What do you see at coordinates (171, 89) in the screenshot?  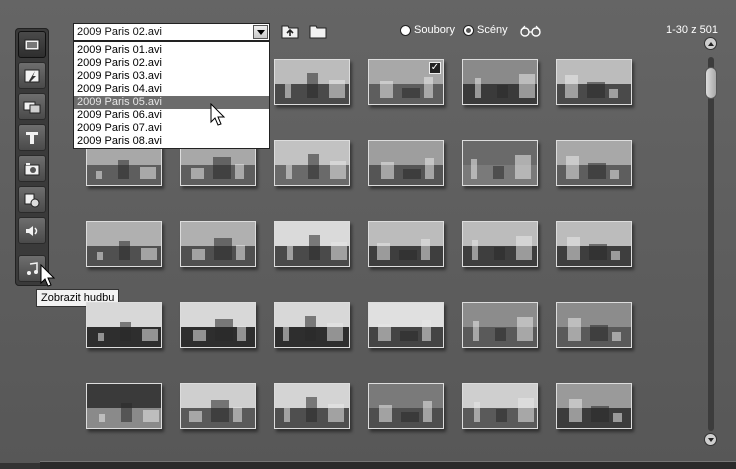 I see `dropdown-option: 2009 Paris 04.avi` at bounding box center [171, 89].